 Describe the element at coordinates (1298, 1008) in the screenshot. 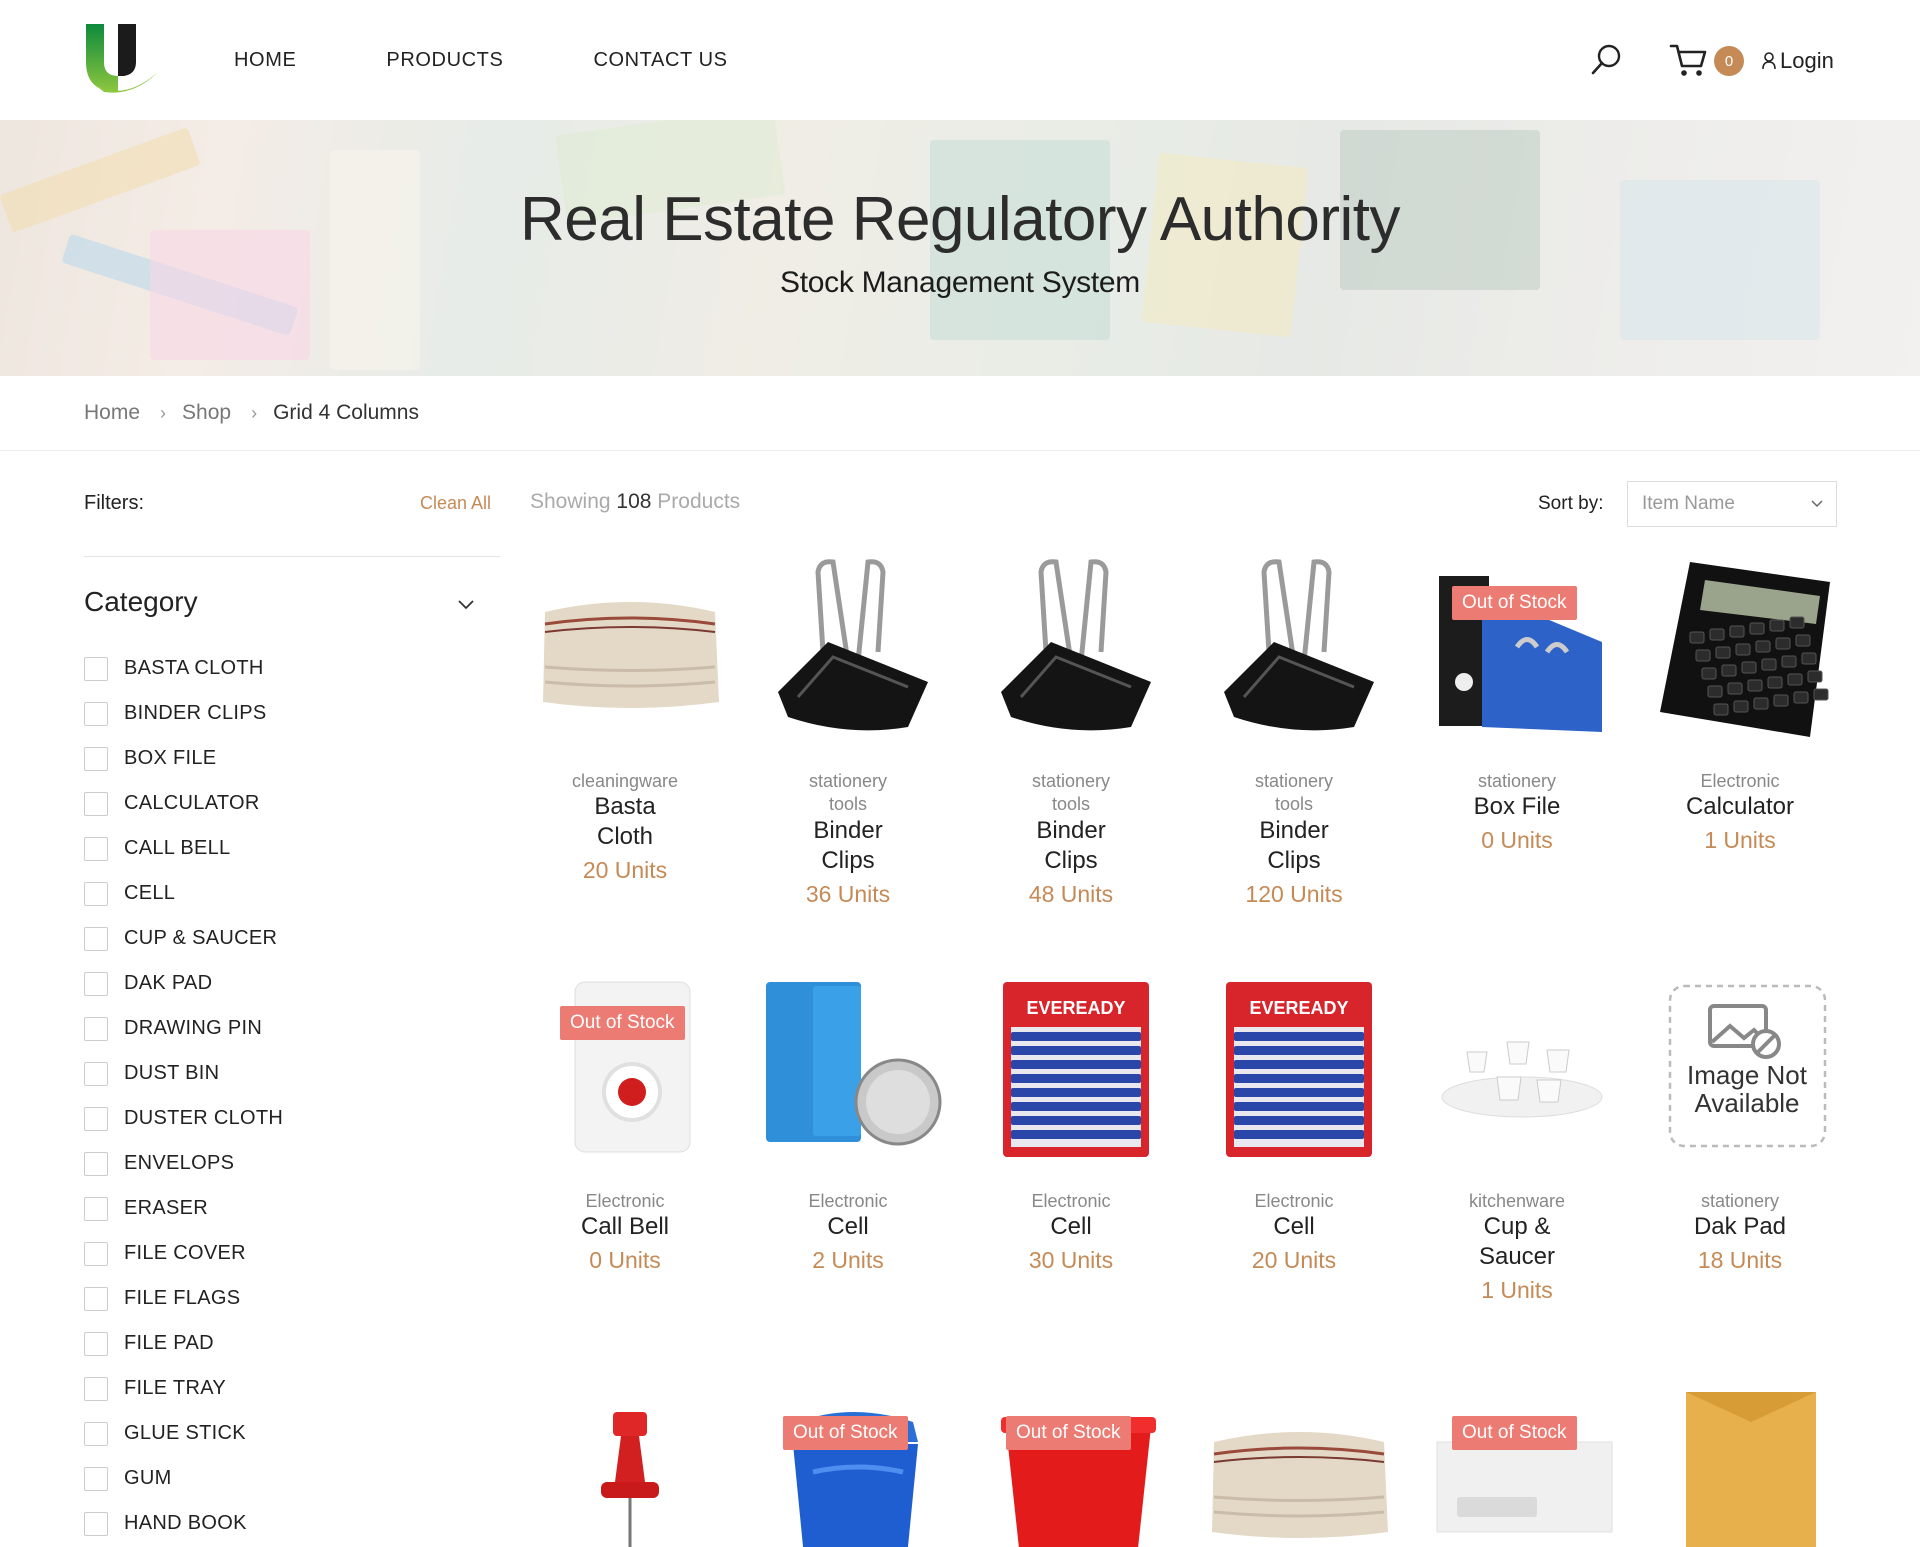

I see `svg-text: EVEREADY` at that location.